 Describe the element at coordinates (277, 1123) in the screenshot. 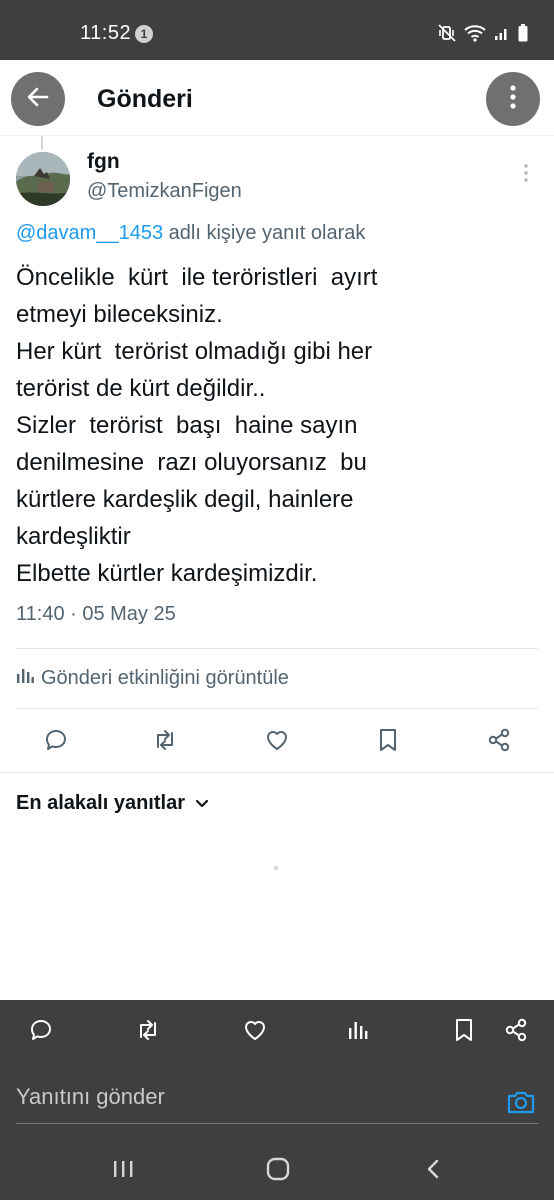

I see `reply-input-underline` at that location.